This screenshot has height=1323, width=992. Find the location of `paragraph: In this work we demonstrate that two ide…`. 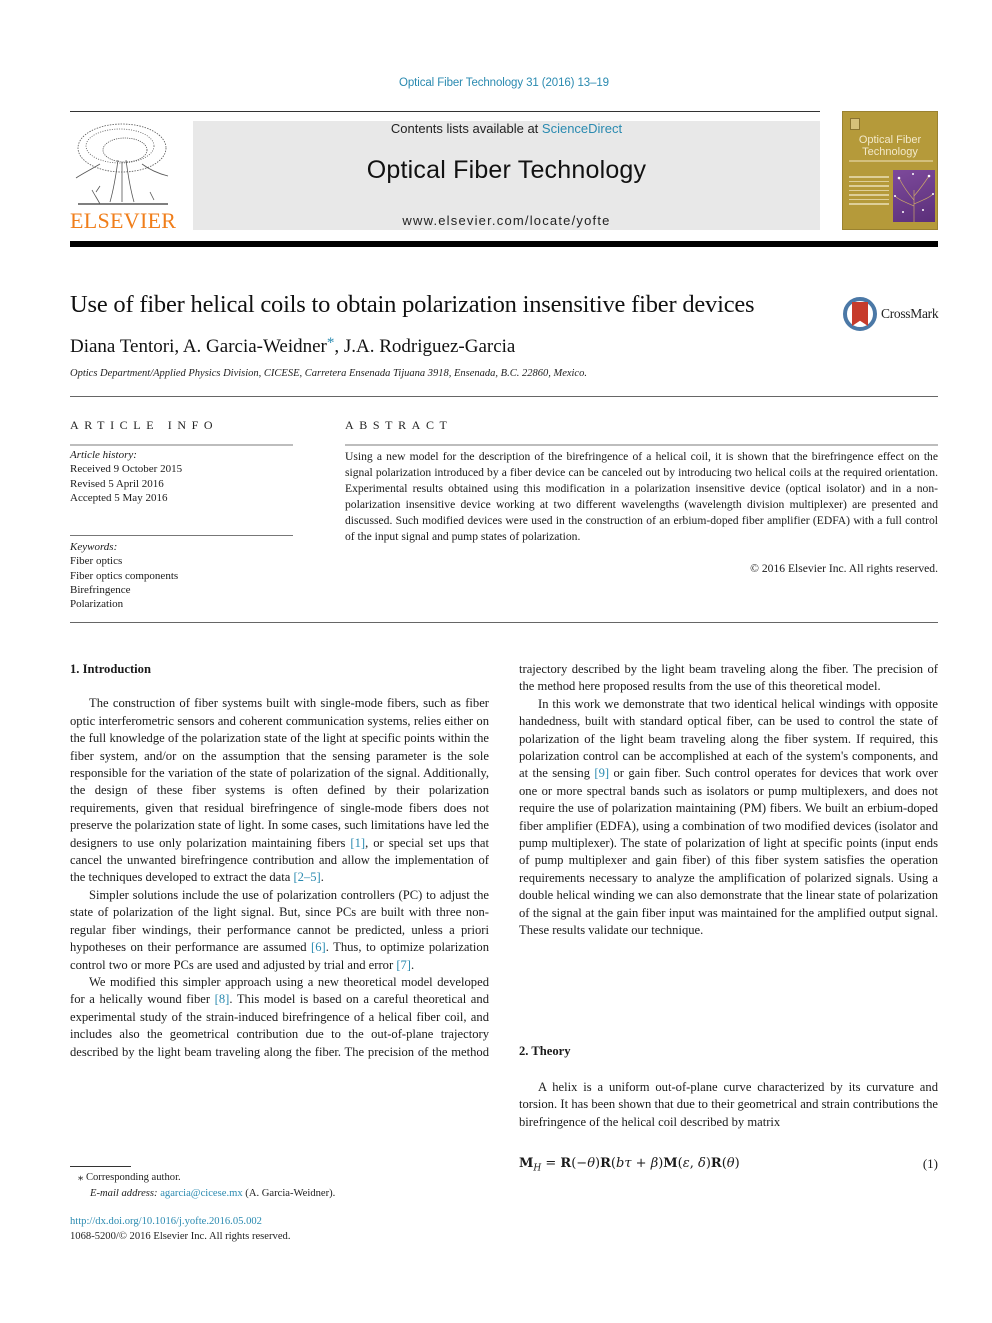

paragraph: In this work we demonstrate that two ide… is located at coordinates (728, 818).